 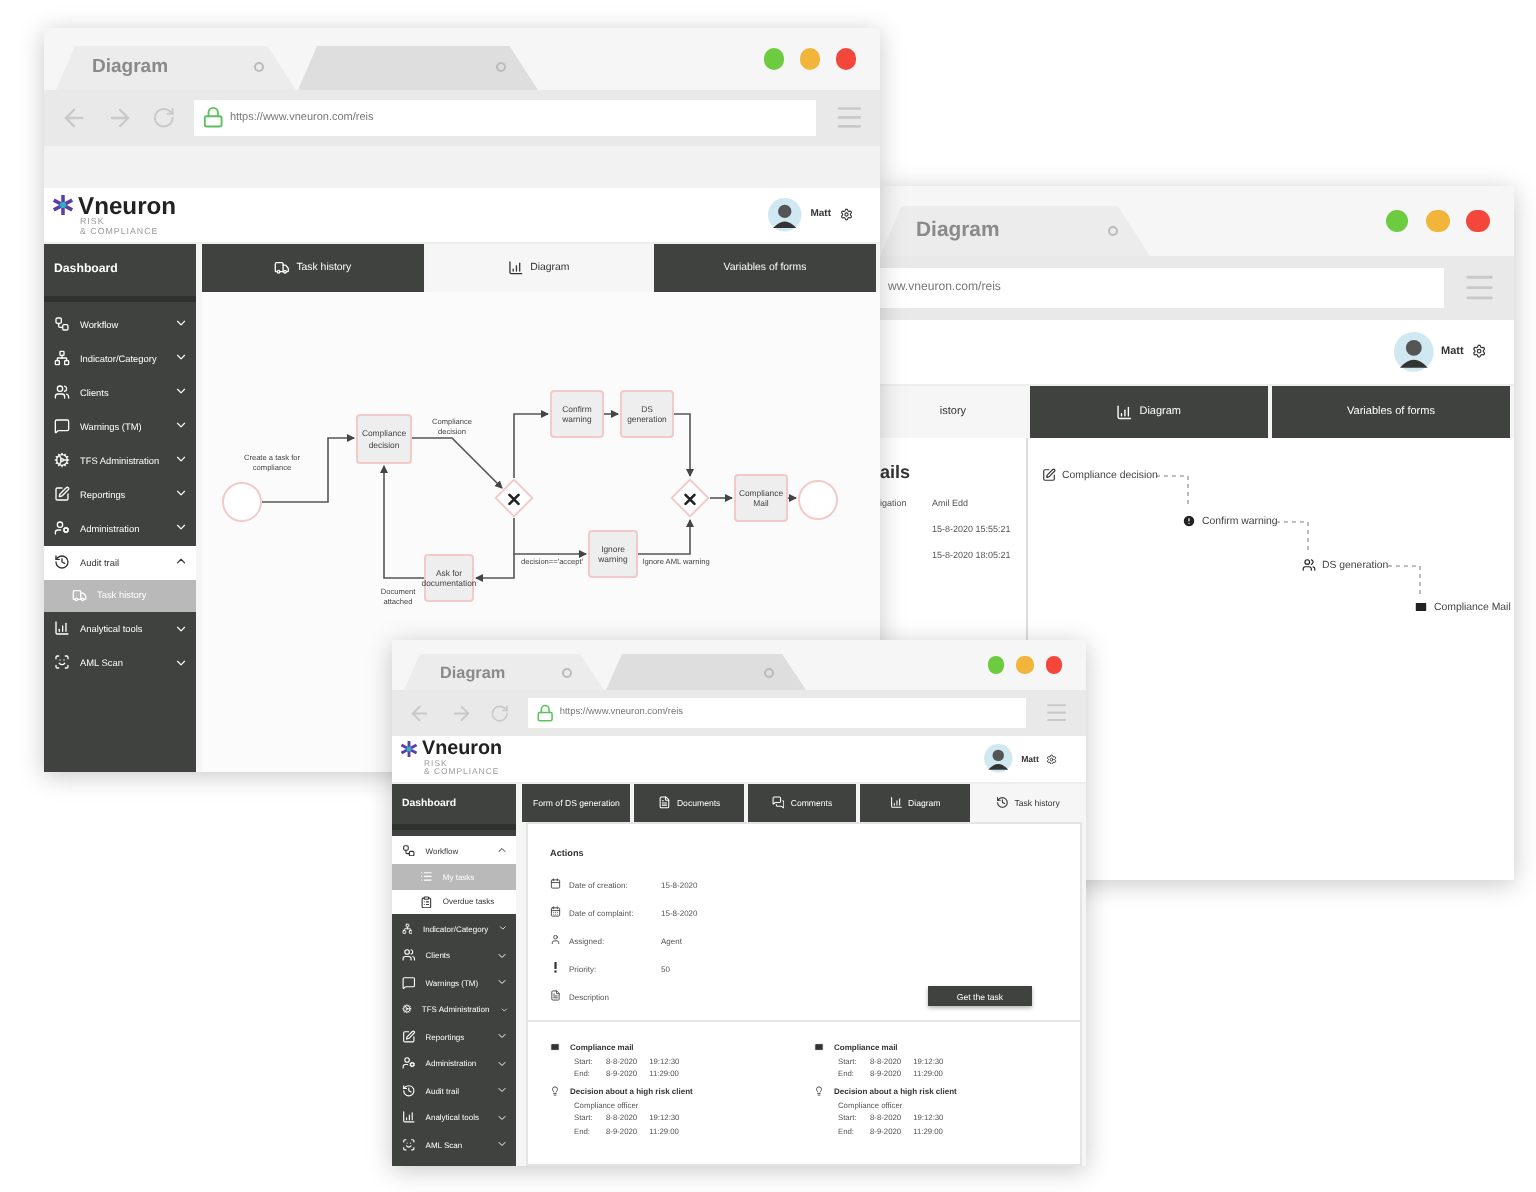 I want to click on start-event, so click(x=242, y=502).